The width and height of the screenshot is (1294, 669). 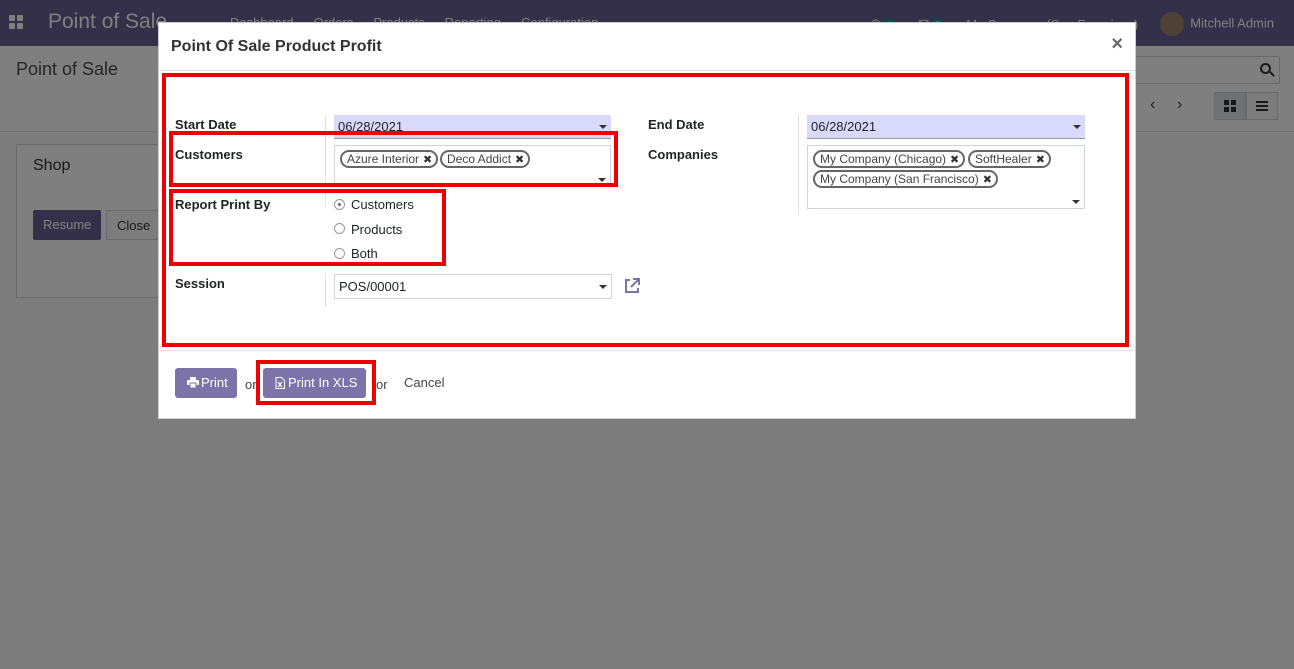 I want to click on dialog-title: Point Of Sale Product Profit, so click(x=276, y=46).